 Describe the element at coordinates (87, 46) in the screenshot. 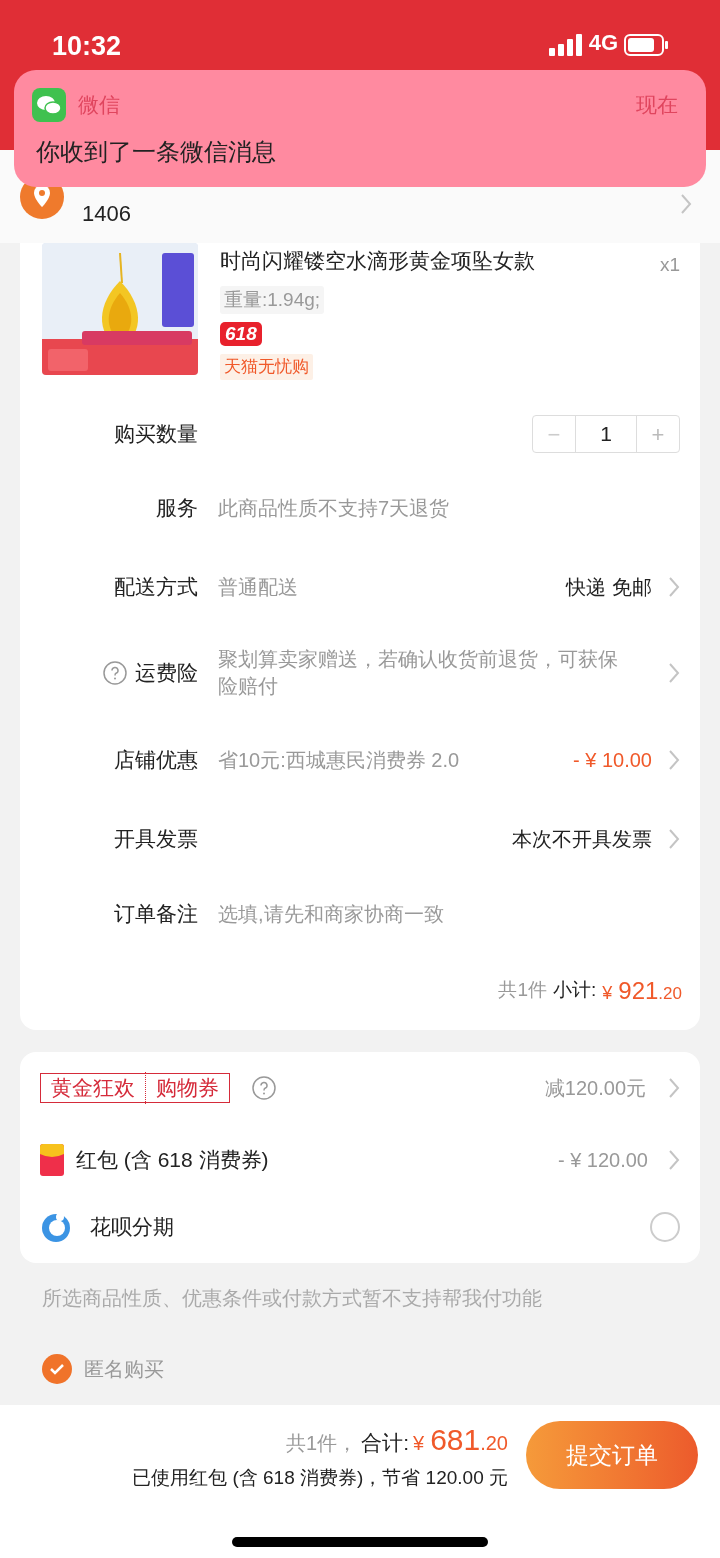

I see `status-time: 10:32` at that location.